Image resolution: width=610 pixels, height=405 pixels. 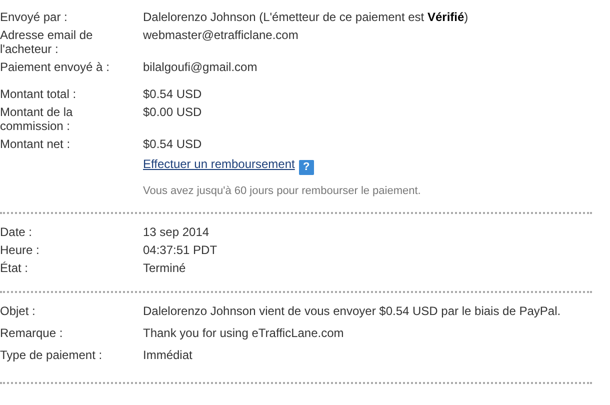 What do you see at coordinates (51, 355) in the screenshot?
I see `field-label: Type de paiement :` at bounding box center [51, 355].